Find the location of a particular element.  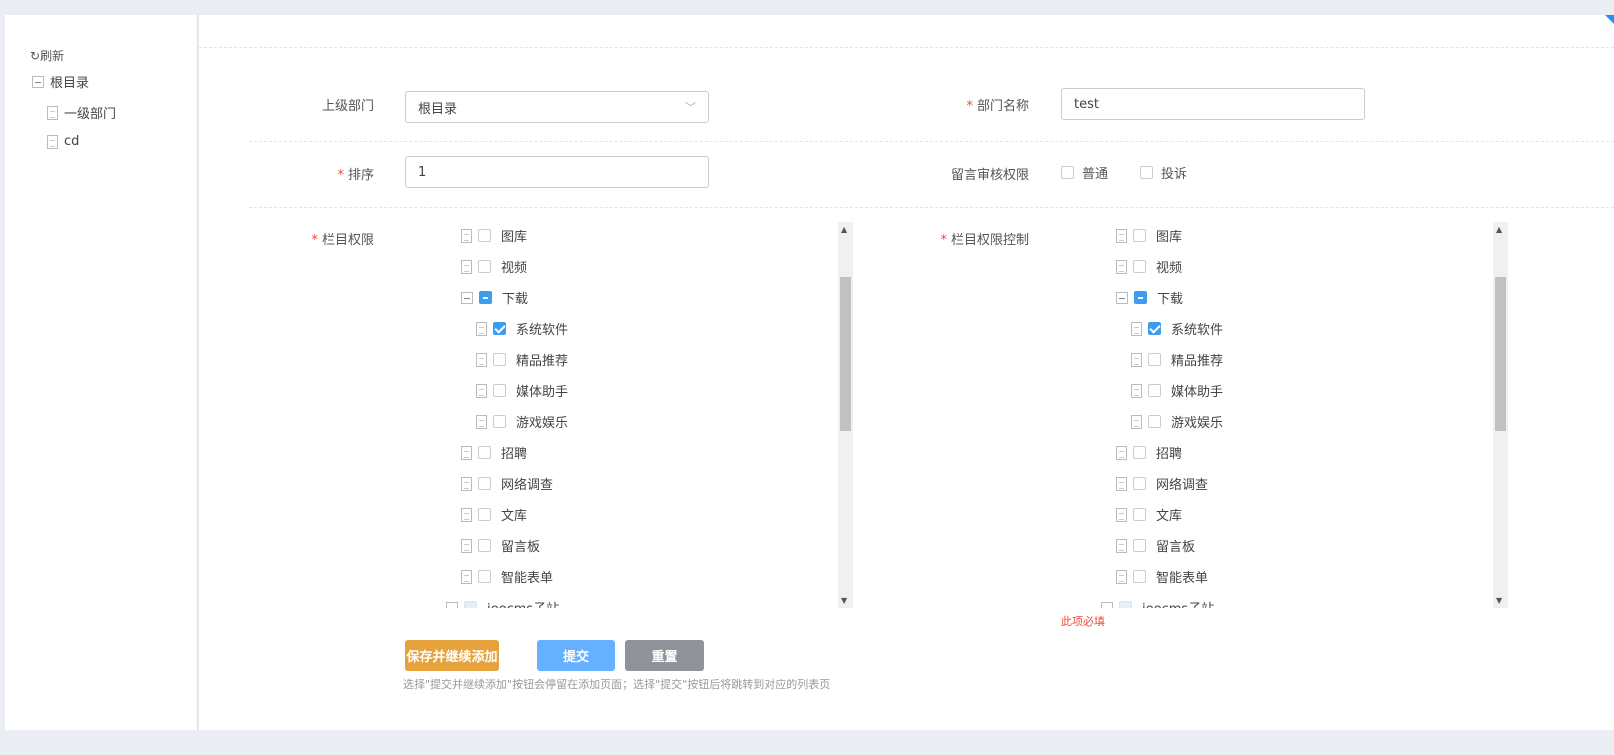

dept-name-input: test is located at coordinates (1213, 104).